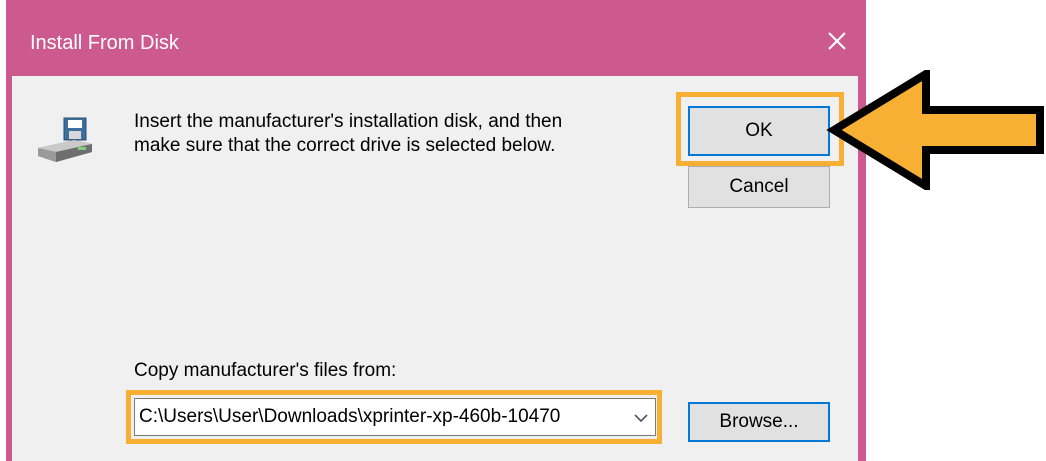  Describe the element at coordinates (641, 418) in the screenshot. I see `chevron-down-icon` at that location.